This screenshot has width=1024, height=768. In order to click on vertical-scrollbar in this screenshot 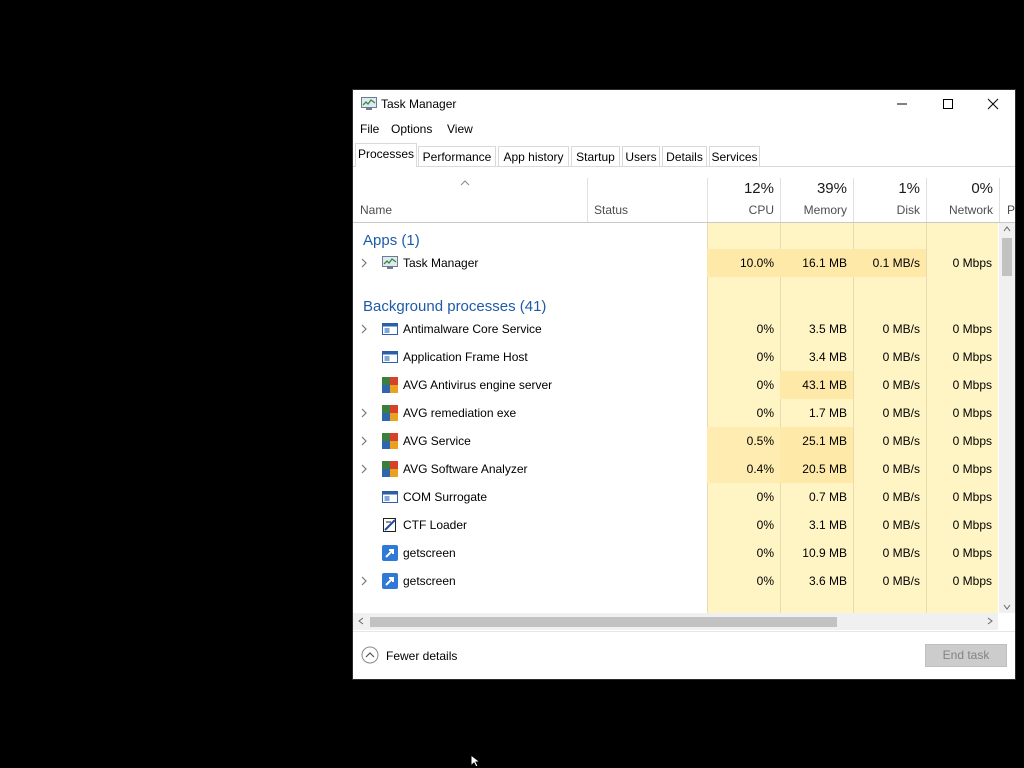, I will do `click(1007, 418)`.